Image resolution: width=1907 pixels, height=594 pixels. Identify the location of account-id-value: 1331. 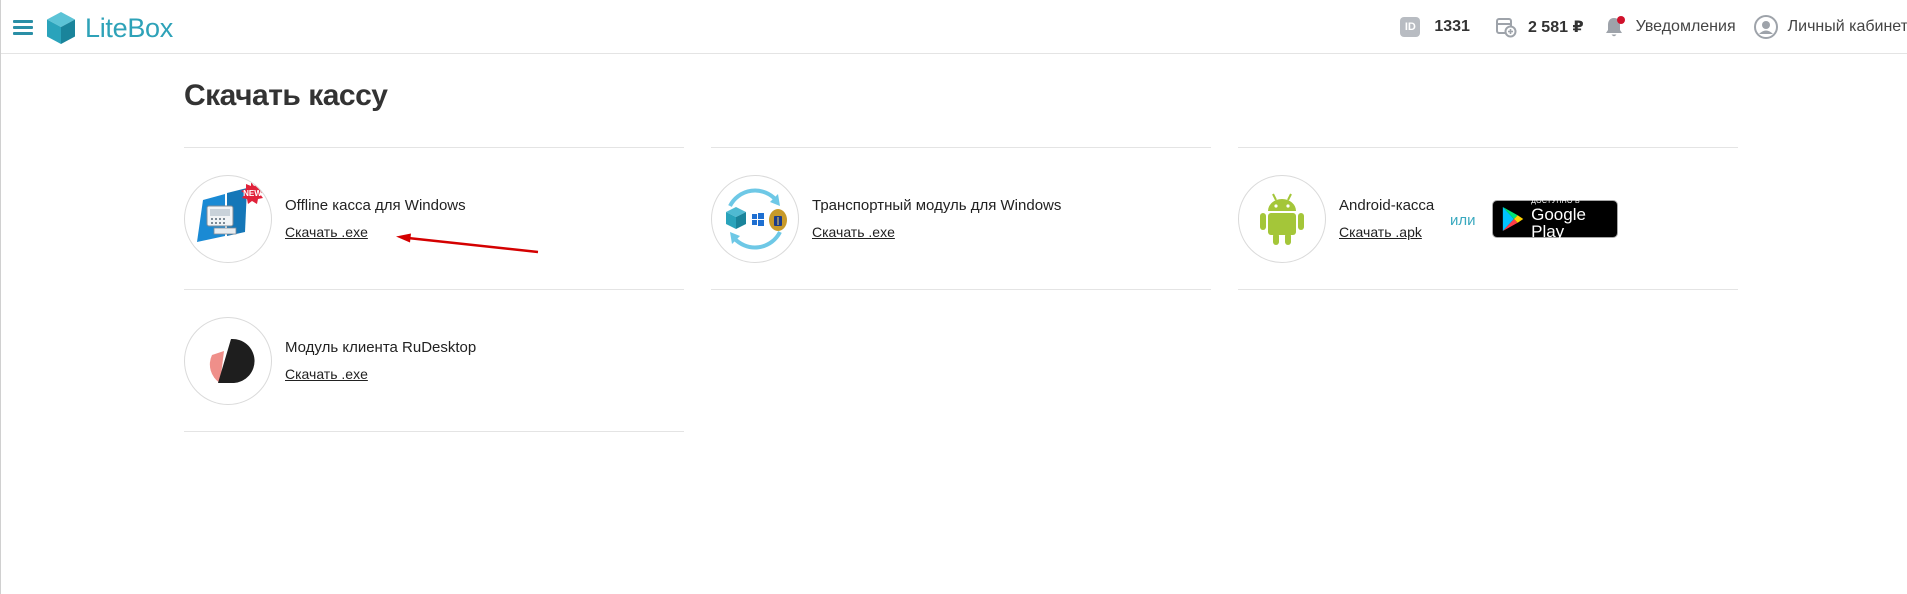
(1452, 26).